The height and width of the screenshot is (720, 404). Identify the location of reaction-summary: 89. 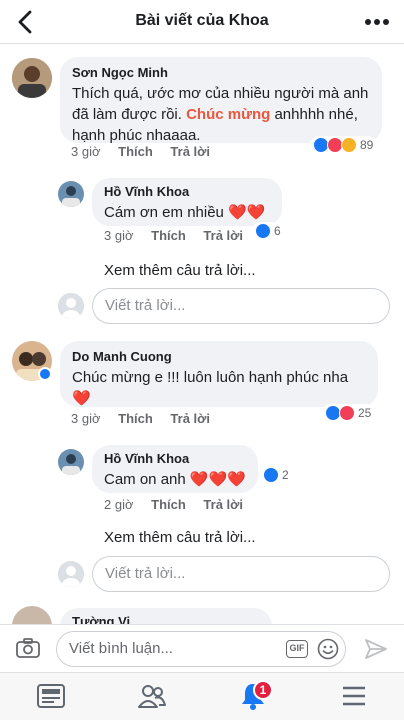
(343, 145).